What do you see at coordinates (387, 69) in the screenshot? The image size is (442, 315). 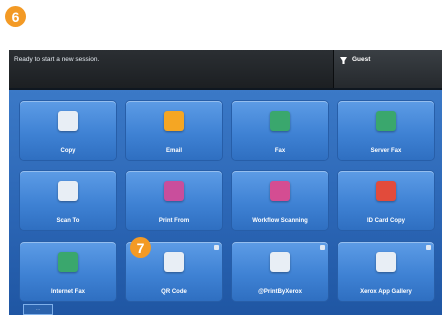 I see `user-login-button: Guest` at bounding box center [387, 69].